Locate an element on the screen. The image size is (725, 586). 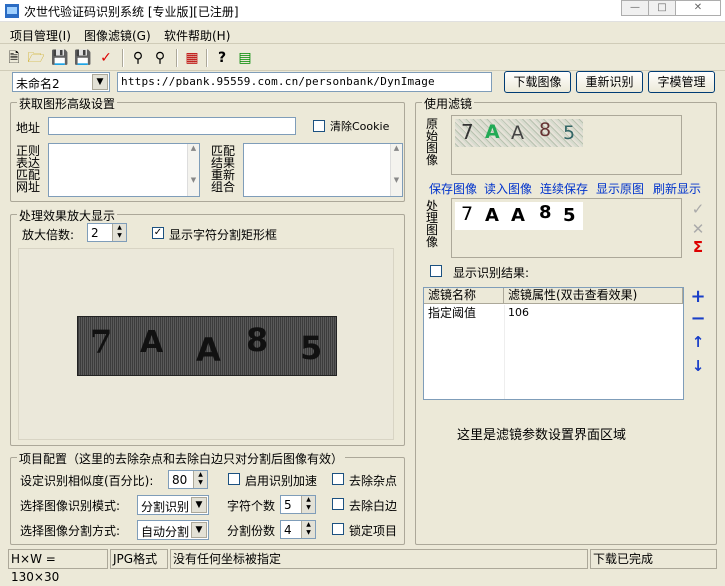
close-icon: ✕ is located at coordinates (698, 7).